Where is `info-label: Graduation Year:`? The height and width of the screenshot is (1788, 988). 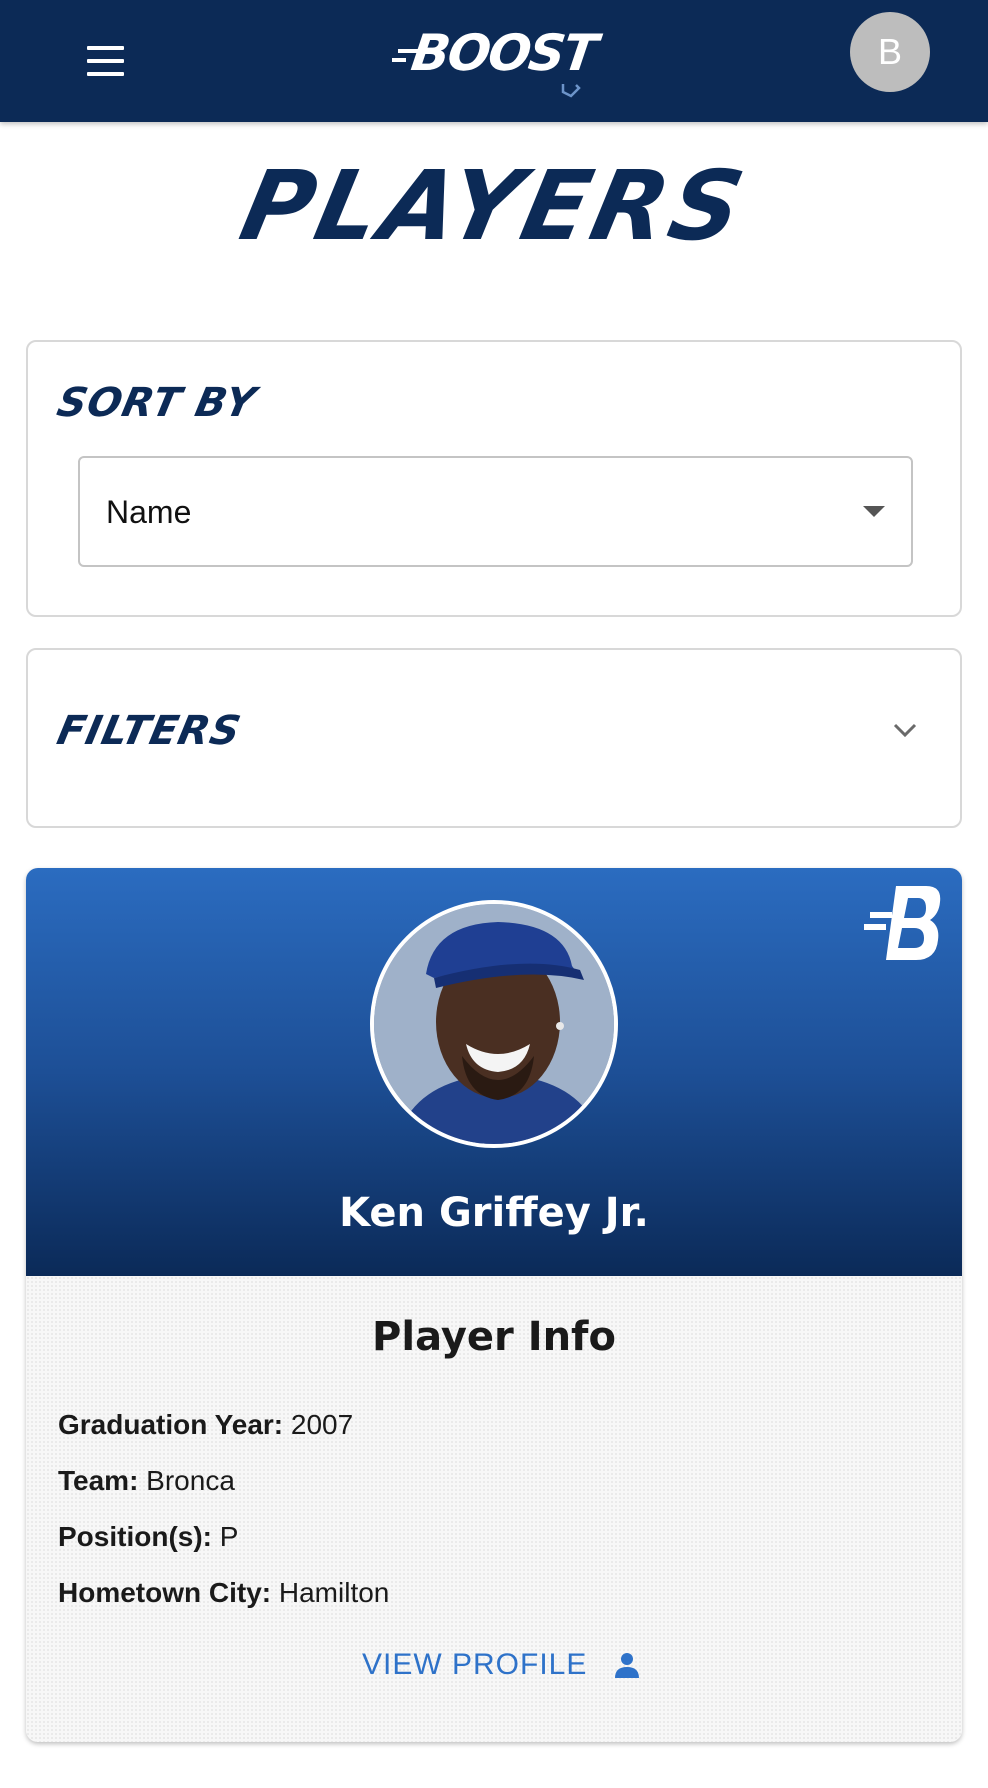
info-label: Graduation Year: is located at coordinates (171, 1424).